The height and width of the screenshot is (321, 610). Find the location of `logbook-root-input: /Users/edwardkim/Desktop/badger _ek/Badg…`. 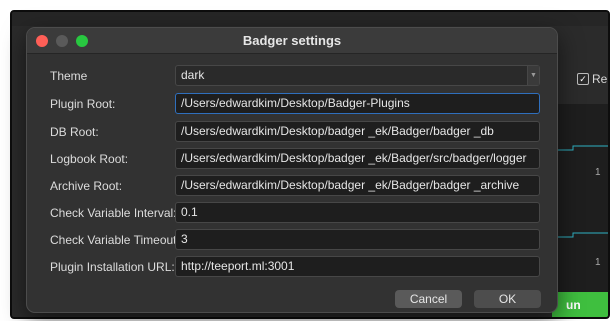

logbook-root-input: /Users/edwardkim/Desktop/badger _ek/Badg… is located at coordinates (357, 158).